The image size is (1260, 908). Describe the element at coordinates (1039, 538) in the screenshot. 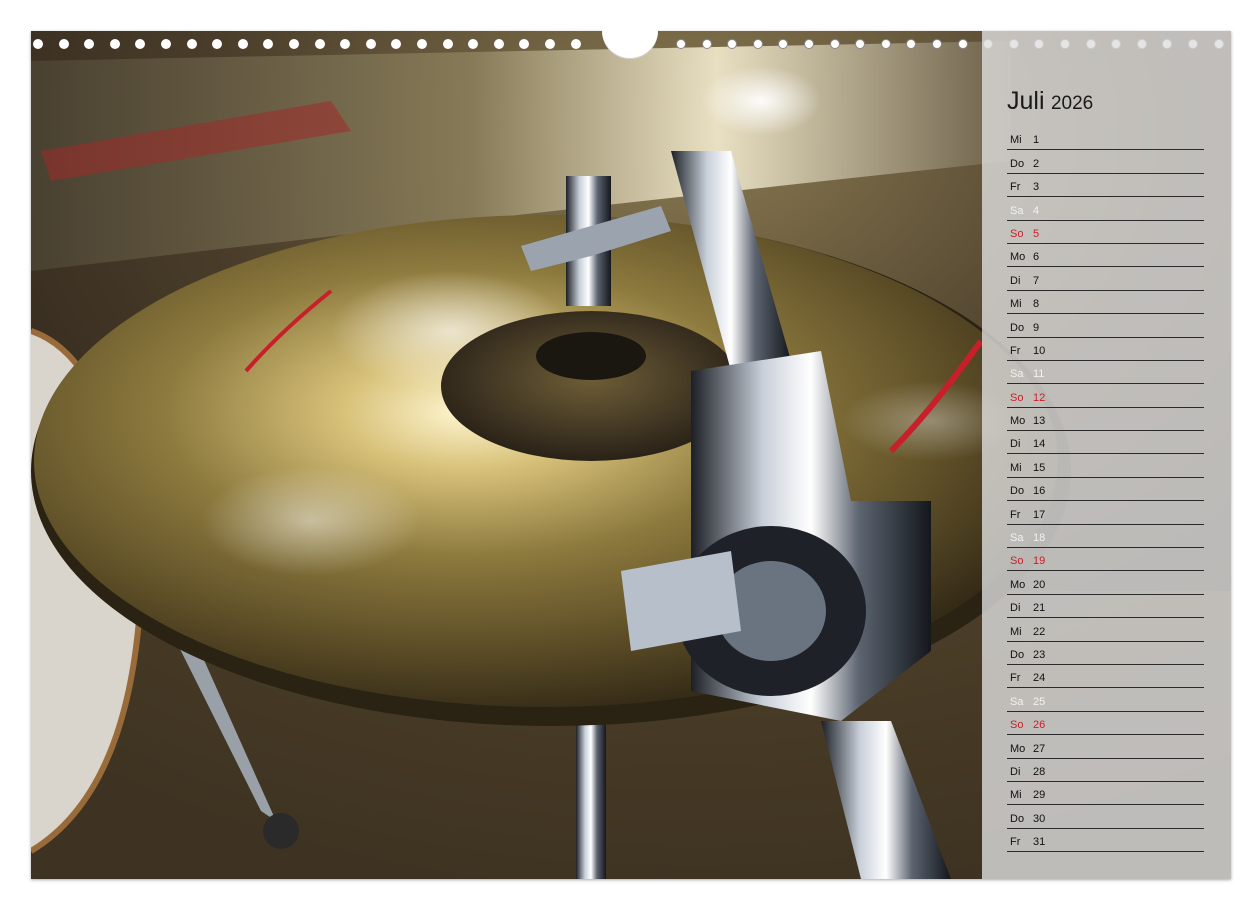

I see `day-number: 18` at that location.